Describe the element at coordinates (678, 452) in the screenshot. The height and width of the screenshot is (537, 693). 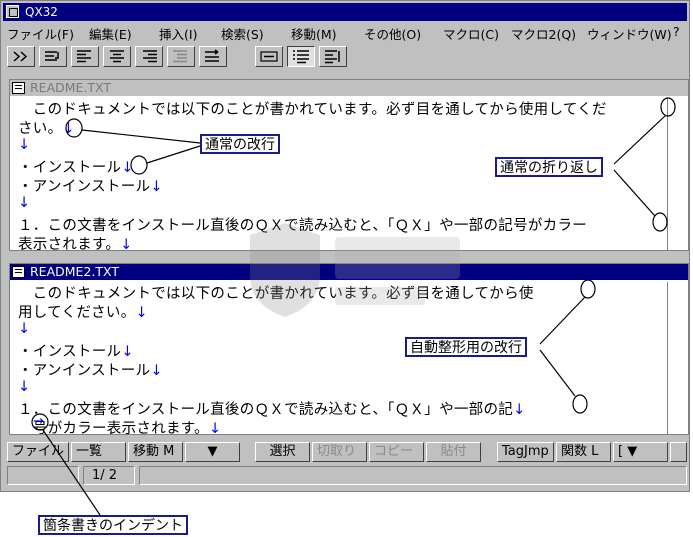
I see `fkey-extra` at that location.